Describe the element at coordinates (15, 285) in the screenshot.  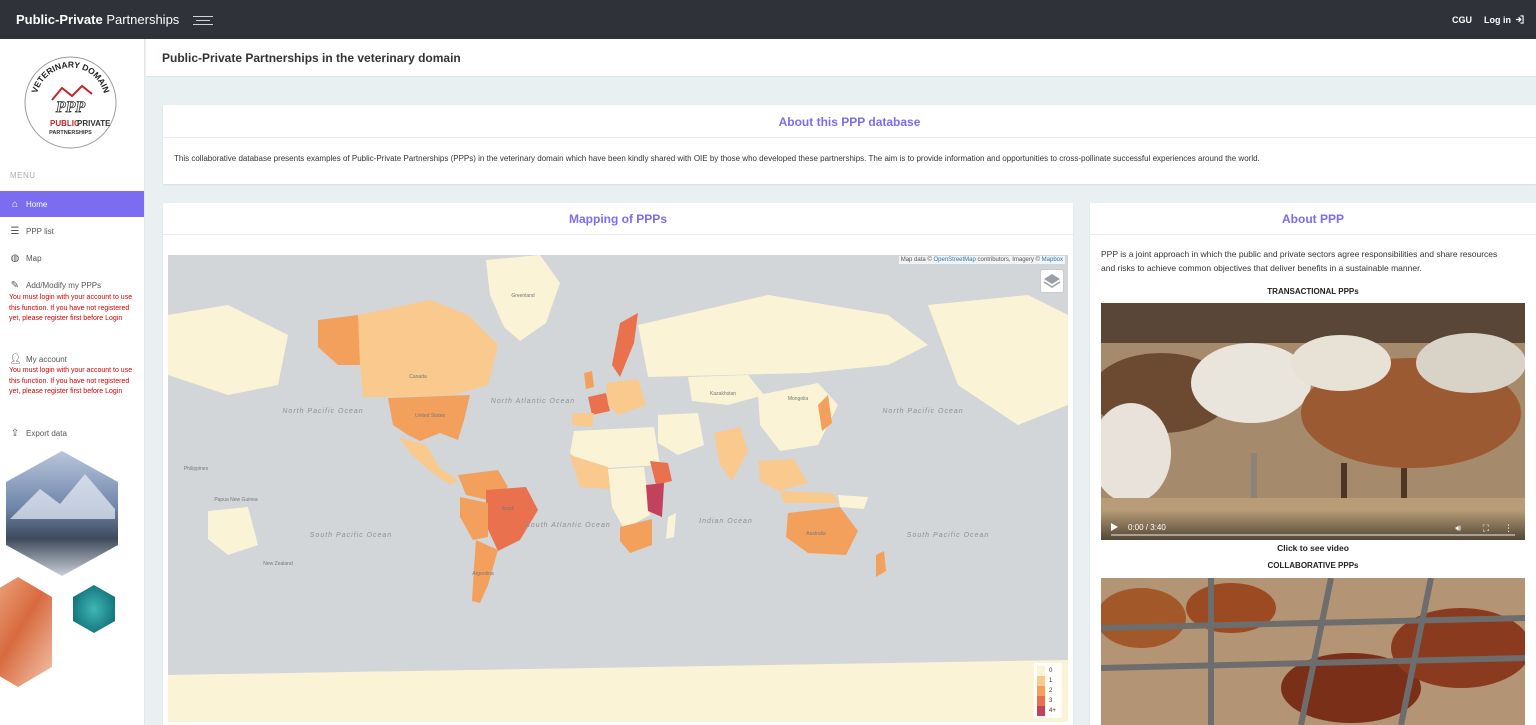
I see `pencil-icon: ✎` at that location.